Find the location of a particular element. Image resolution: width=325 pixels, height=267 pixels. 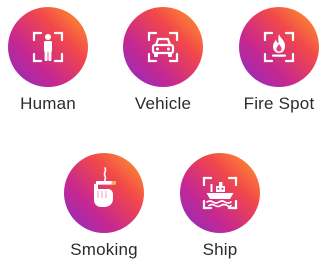

fire-icon is located at coordinates (279, 47).